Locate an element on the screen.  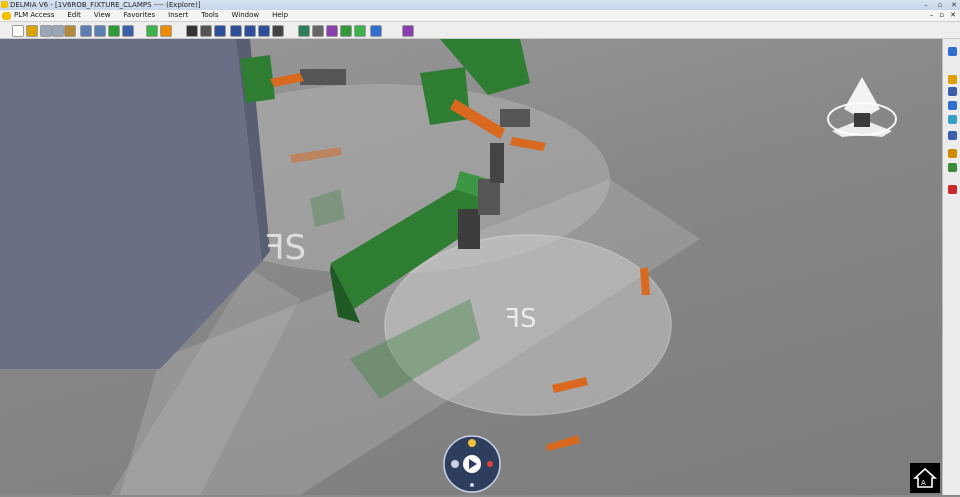
pan-icon is located at coordinates (250, 31).